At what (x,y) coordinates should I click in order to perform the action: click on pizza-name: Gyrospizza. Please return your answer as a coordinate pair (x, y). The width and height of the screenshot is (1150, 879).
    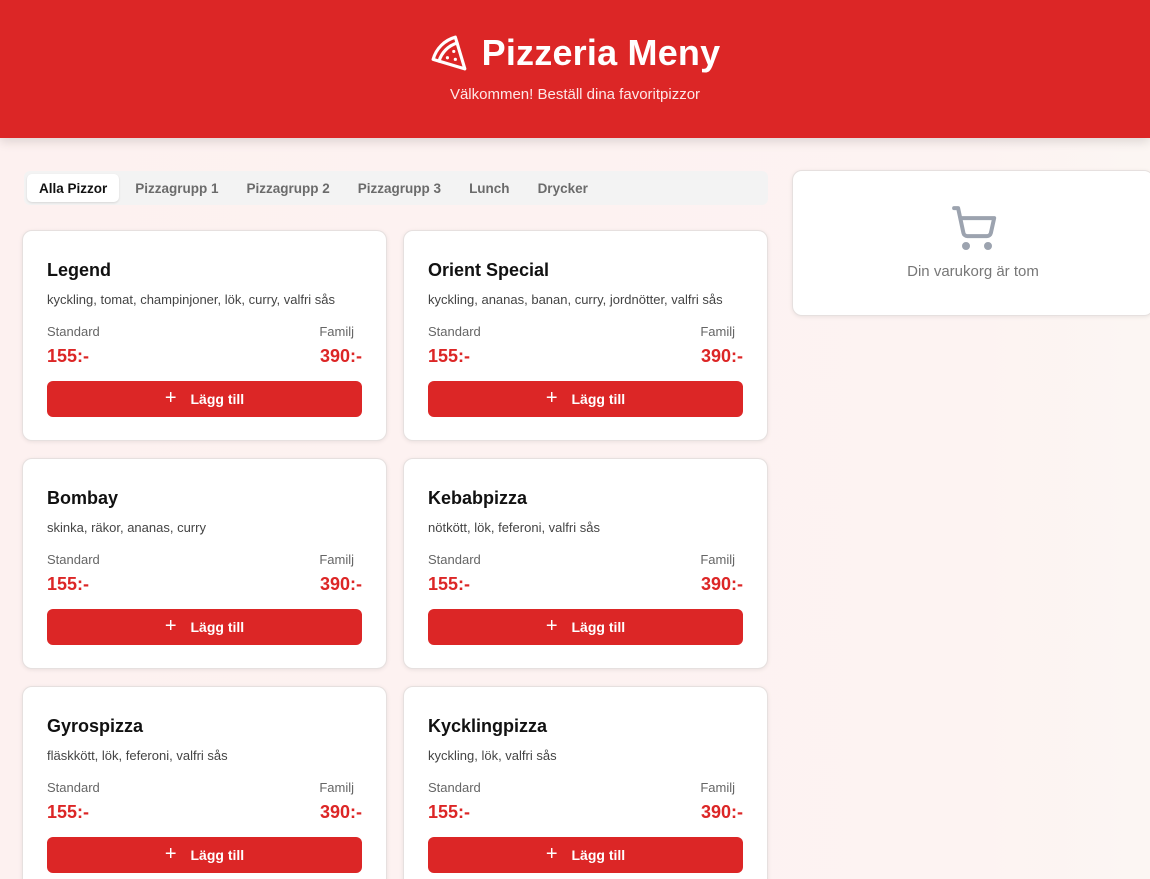
    Looking at the image, I should click on (95, 726).